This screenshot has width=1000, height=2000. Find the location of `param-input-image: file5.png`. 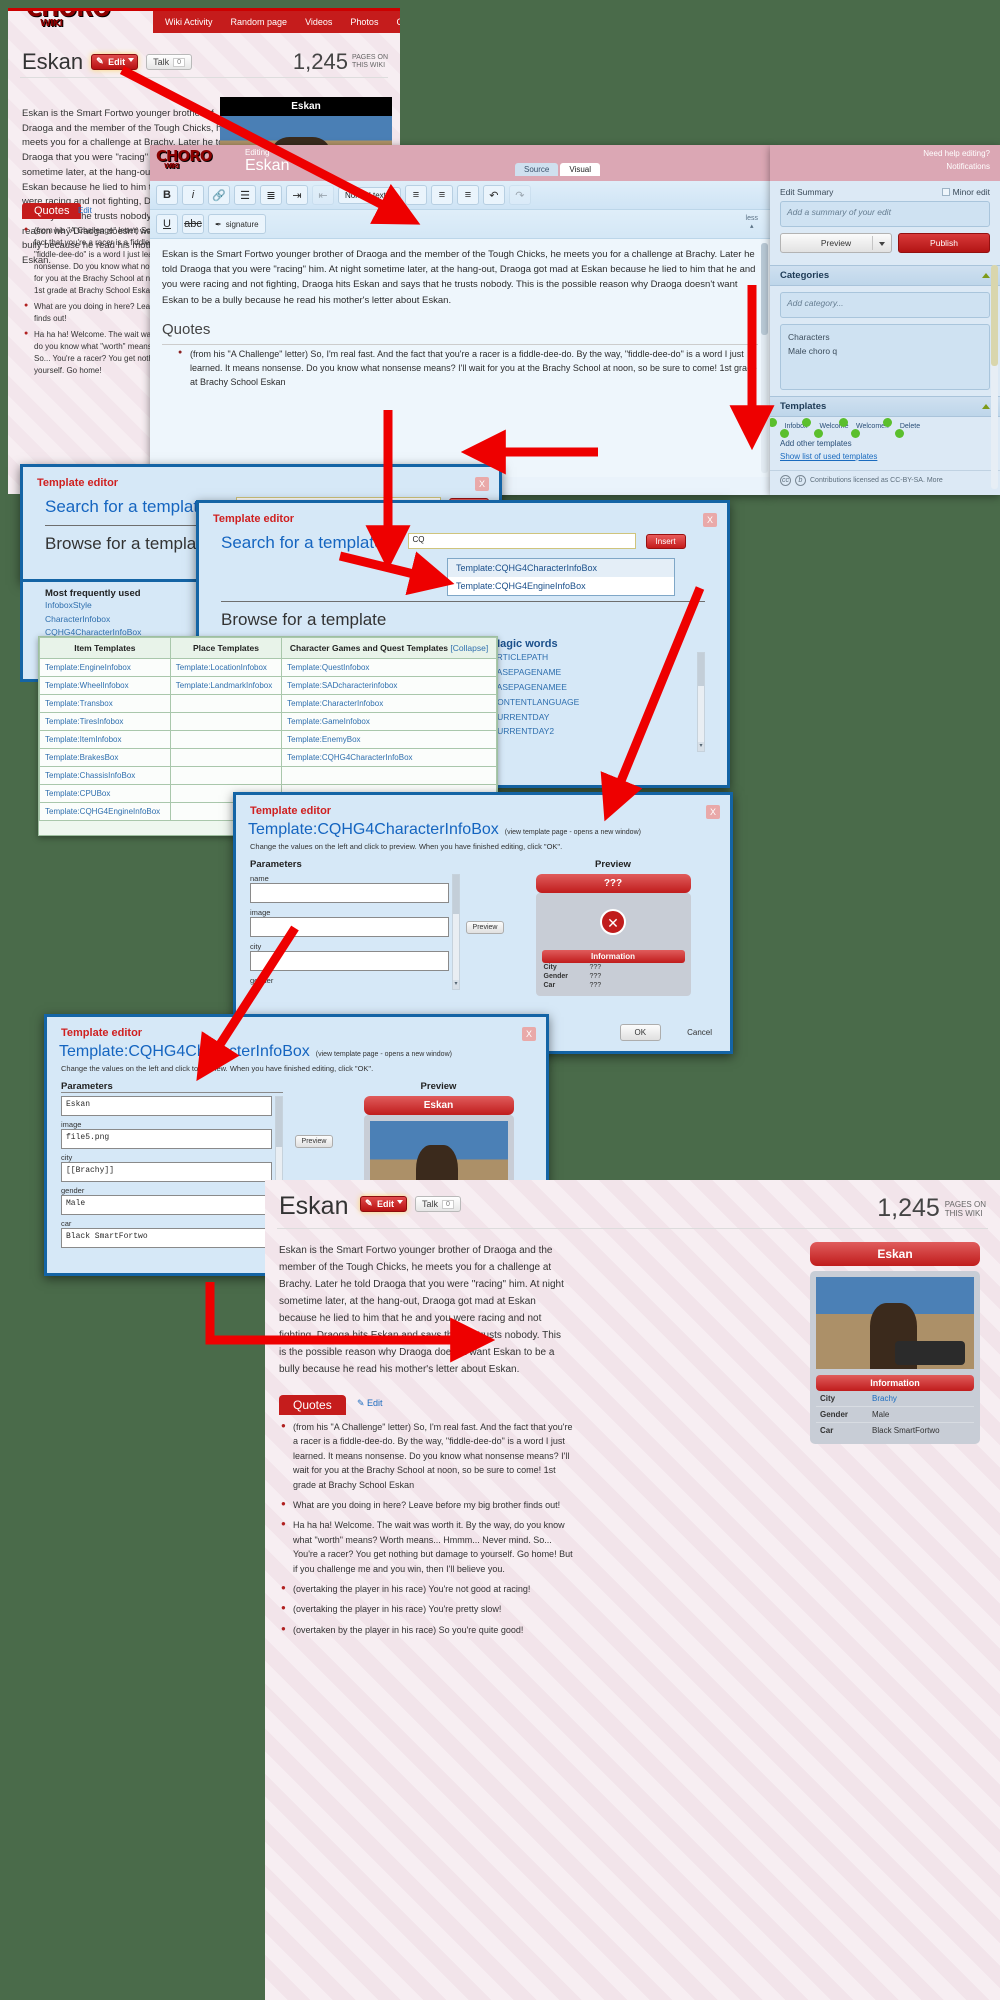

param-input-image: file5.png is located at coordinates (166, 1139).